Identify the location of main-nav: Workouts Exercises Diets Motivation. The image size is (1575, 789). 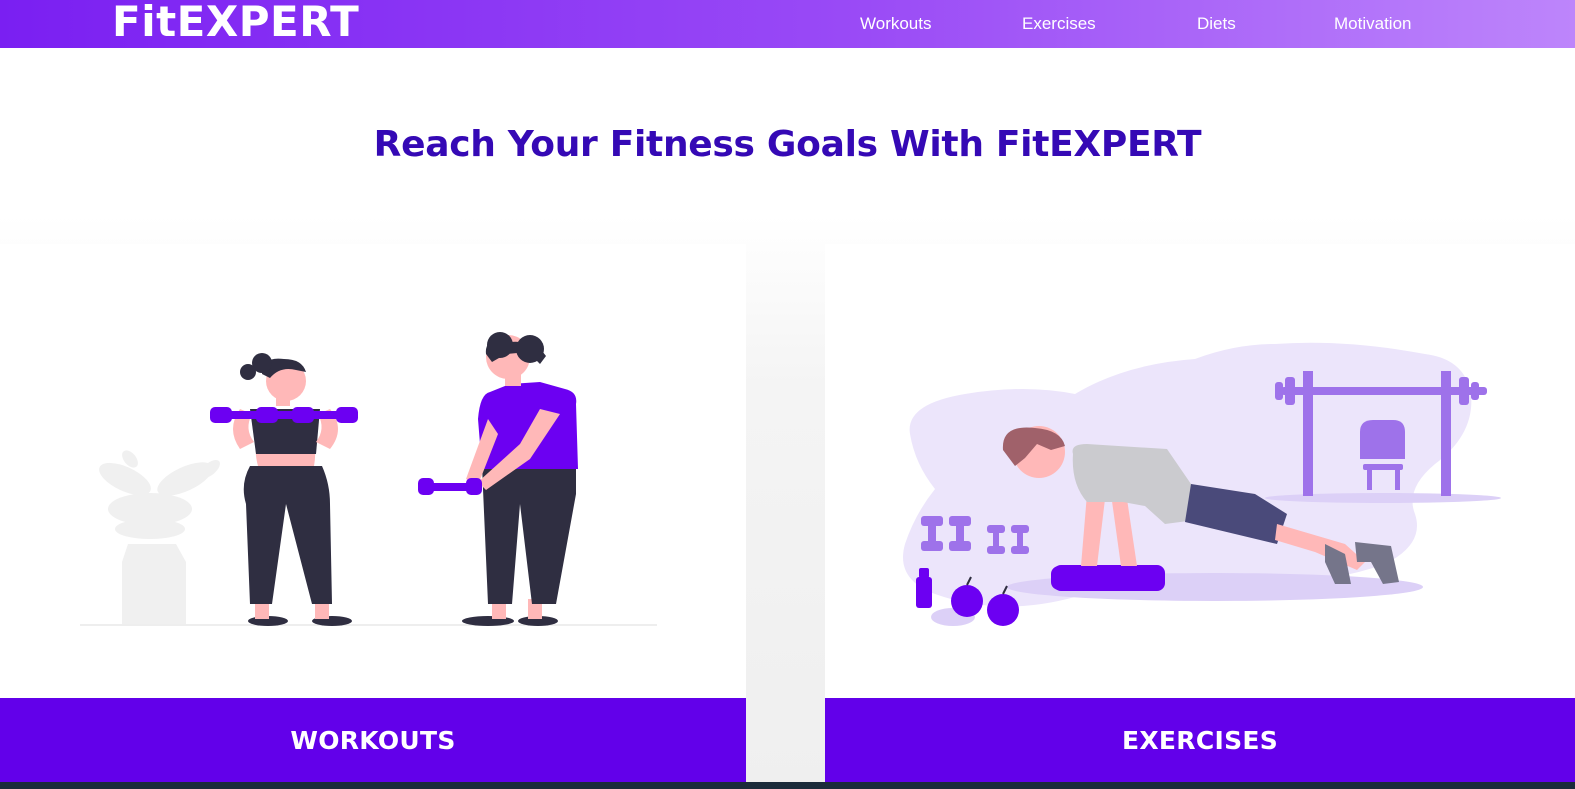
(787, 24).